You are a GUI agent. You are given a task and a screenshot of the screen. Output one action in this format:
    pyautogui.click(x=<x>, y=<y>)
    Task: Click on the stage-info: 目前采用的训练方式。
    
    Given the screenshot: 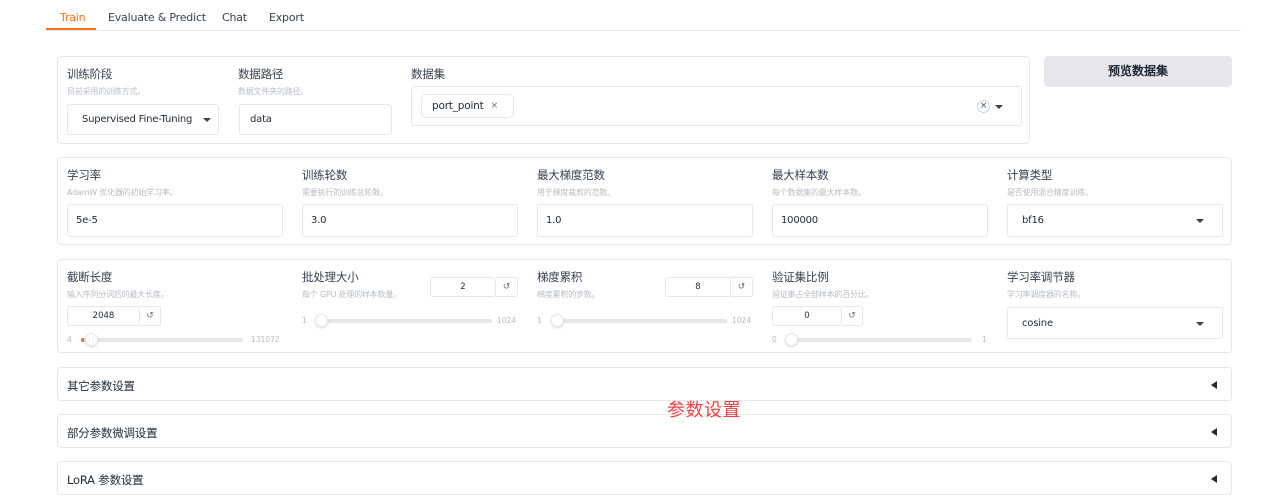 What is the action you would take?
    pyautogui.click(x=106, y=91)
    